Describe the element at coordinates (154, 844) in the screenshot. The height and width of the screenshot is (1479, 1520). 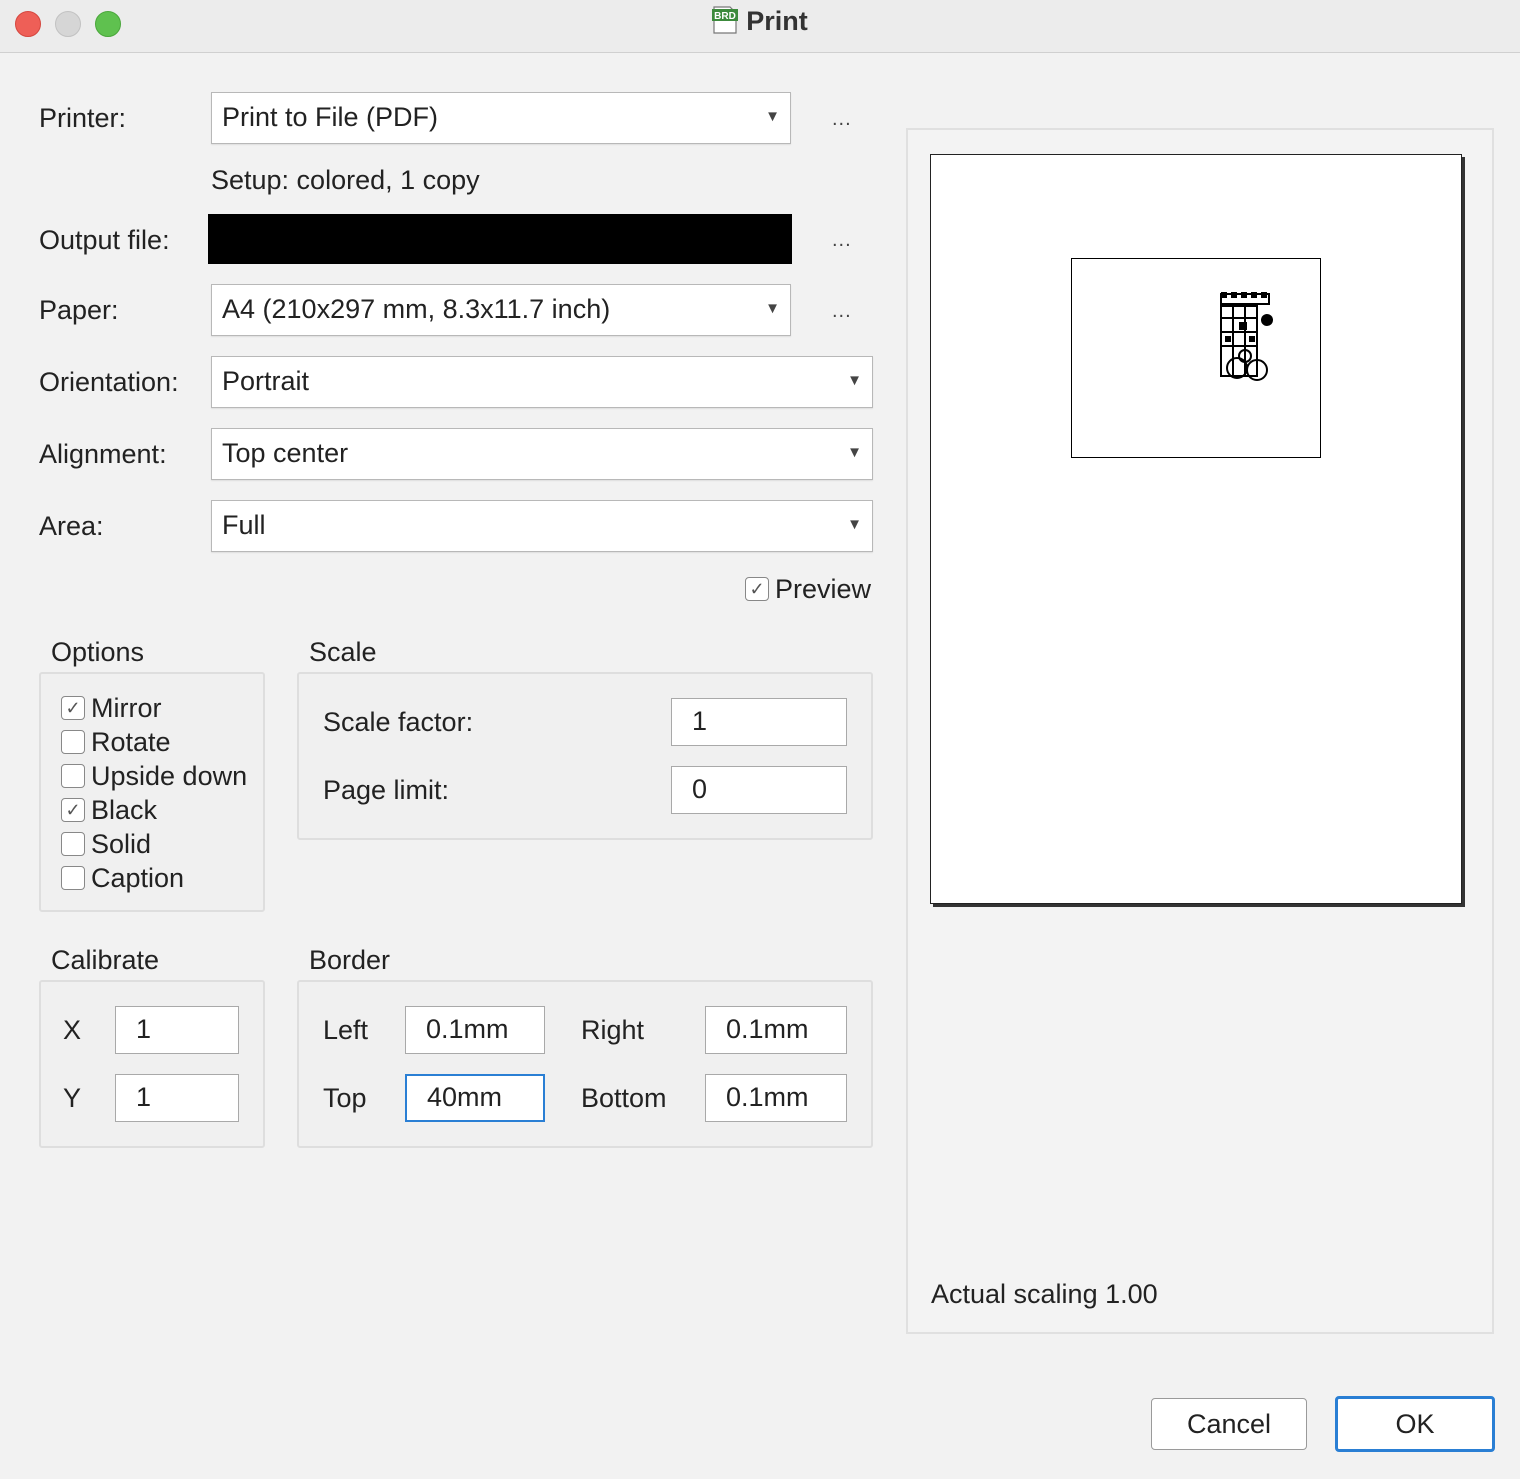
I see `option-solid-checkbox: Solid` at that location.